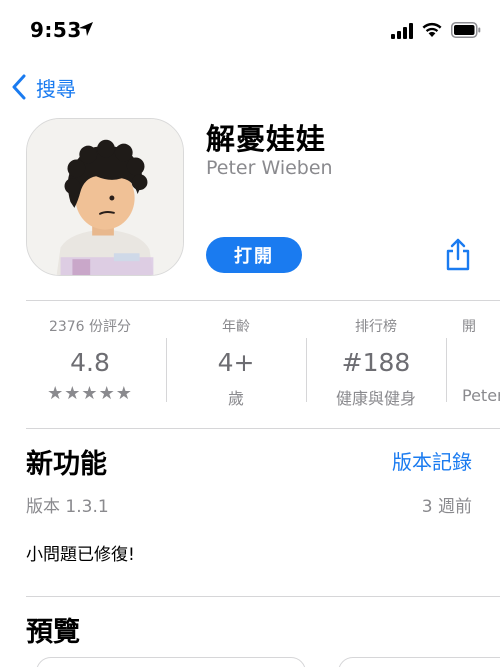 This screenshot has width=500, height=667. I want to click on version-history-link: 版本記錄, so click(432, 460).